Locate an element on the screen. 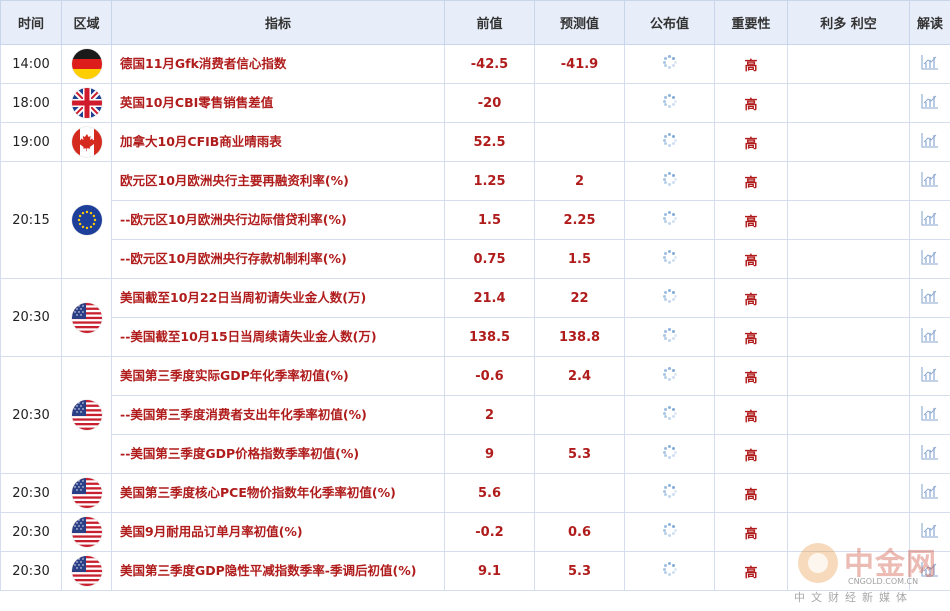  forecast-value: -41.9 is located at coordinates (579, 64).